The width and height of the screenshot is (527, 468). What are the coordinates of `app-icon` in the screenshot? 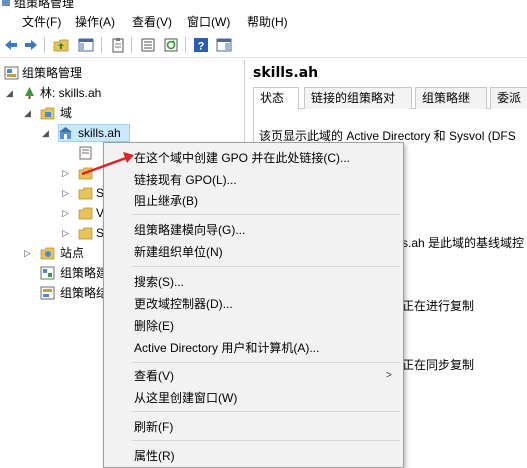 It's located at (6, 3).